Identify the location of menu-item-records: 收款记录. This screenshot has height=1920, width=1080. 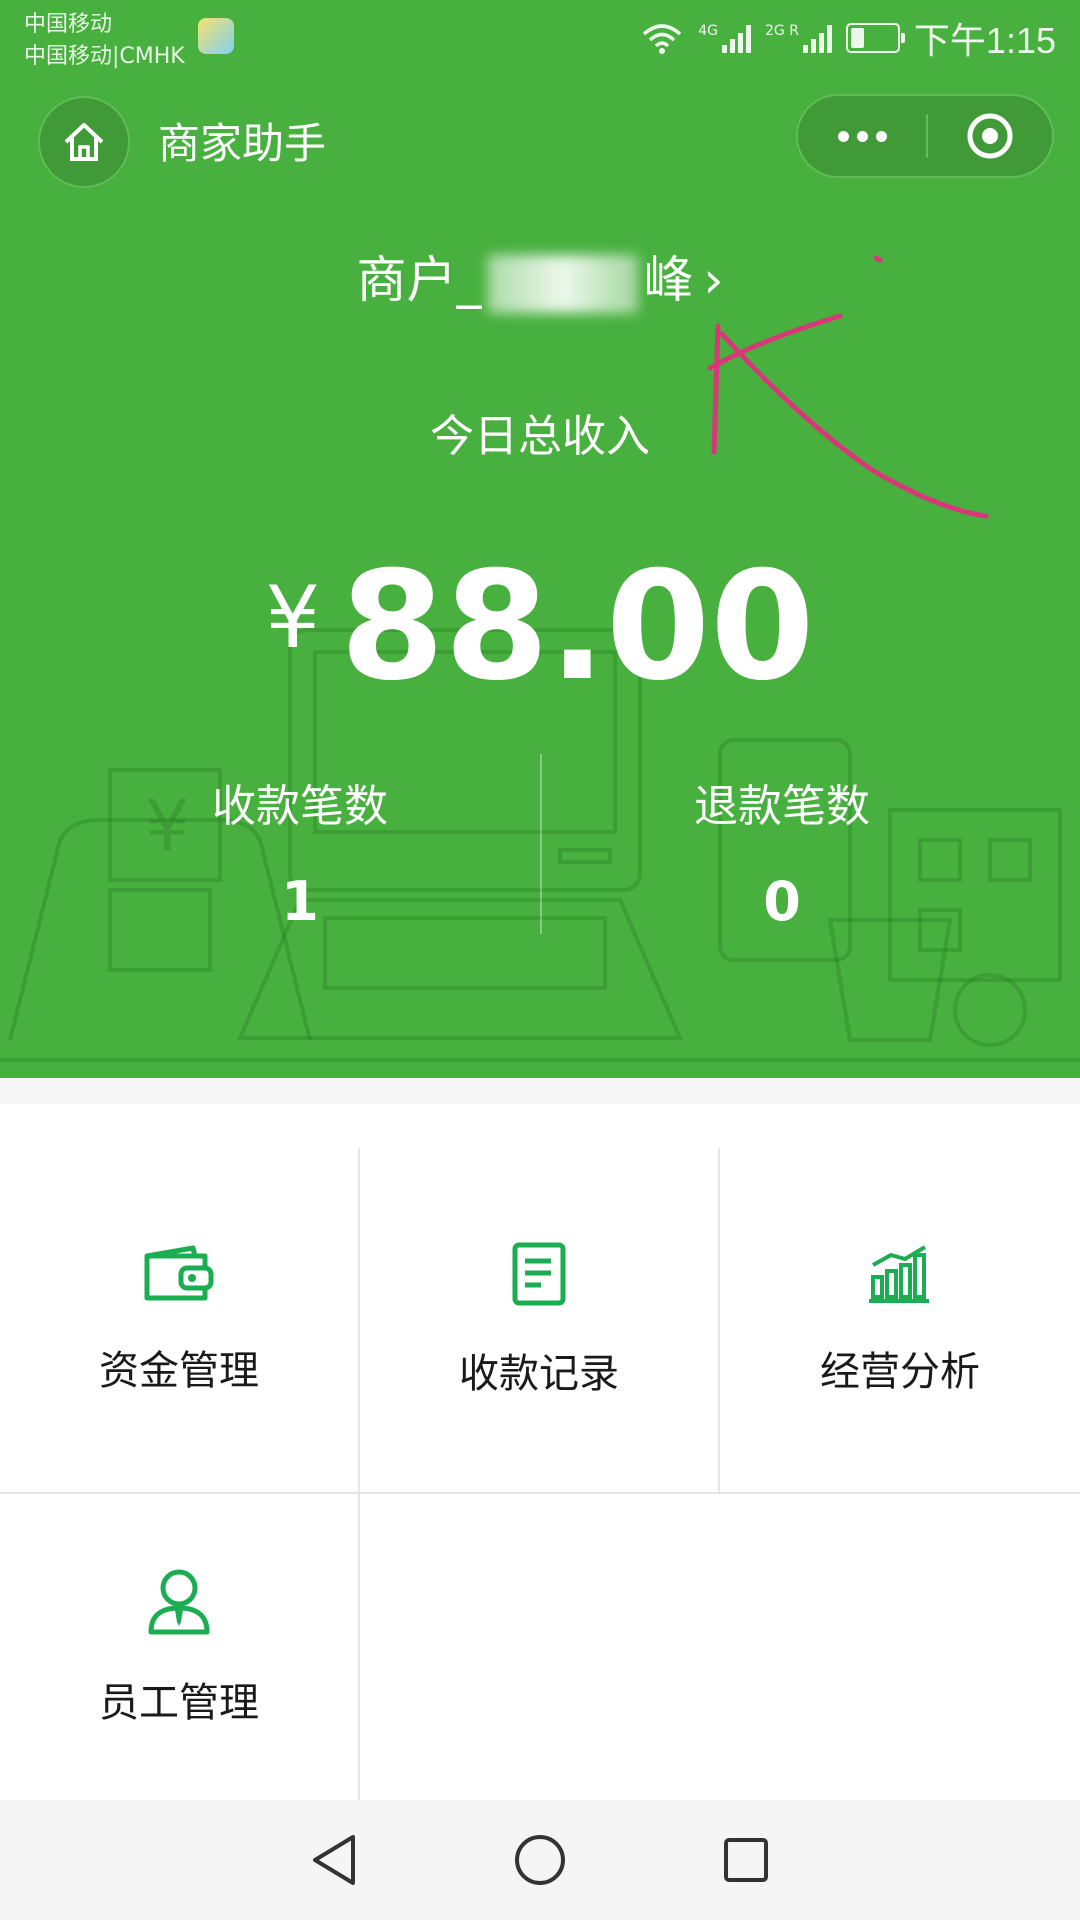
(539, 1320).